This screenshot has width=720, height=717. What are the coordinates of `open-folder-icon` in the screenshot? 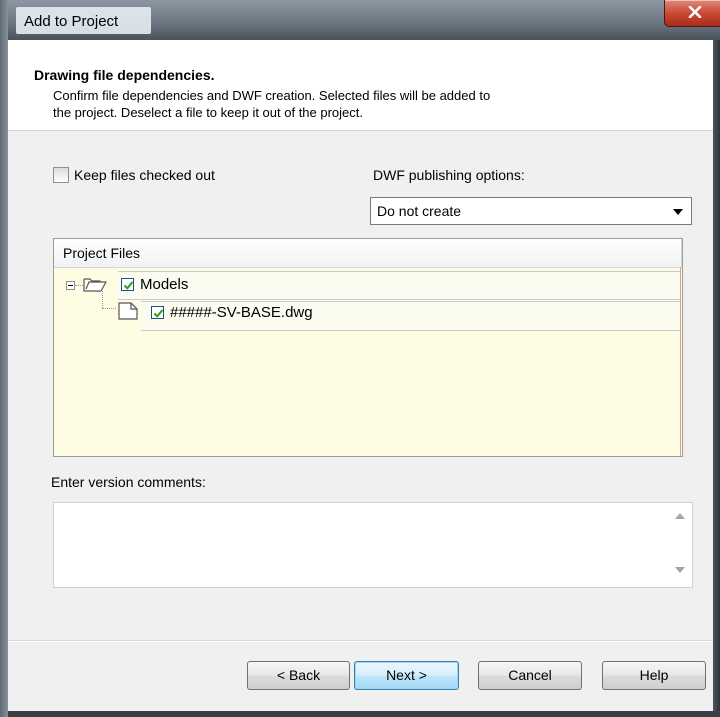 It's located at (95, 285).